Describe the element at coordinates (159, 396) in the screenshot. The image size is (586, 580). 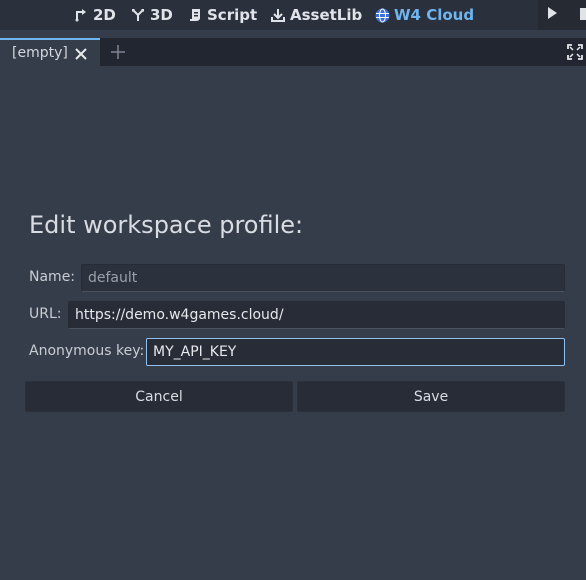
I see `cancel-button: Cancel` at that location.